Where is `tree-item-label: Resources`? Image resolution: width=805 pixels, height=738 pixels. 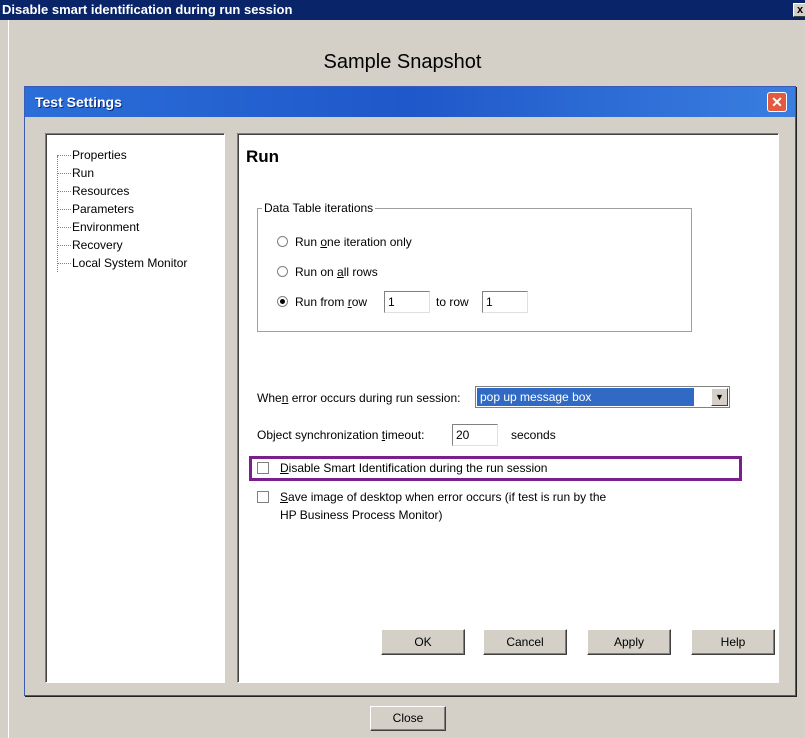 tree-item-label: Resources is located at coordinates (101, 191).